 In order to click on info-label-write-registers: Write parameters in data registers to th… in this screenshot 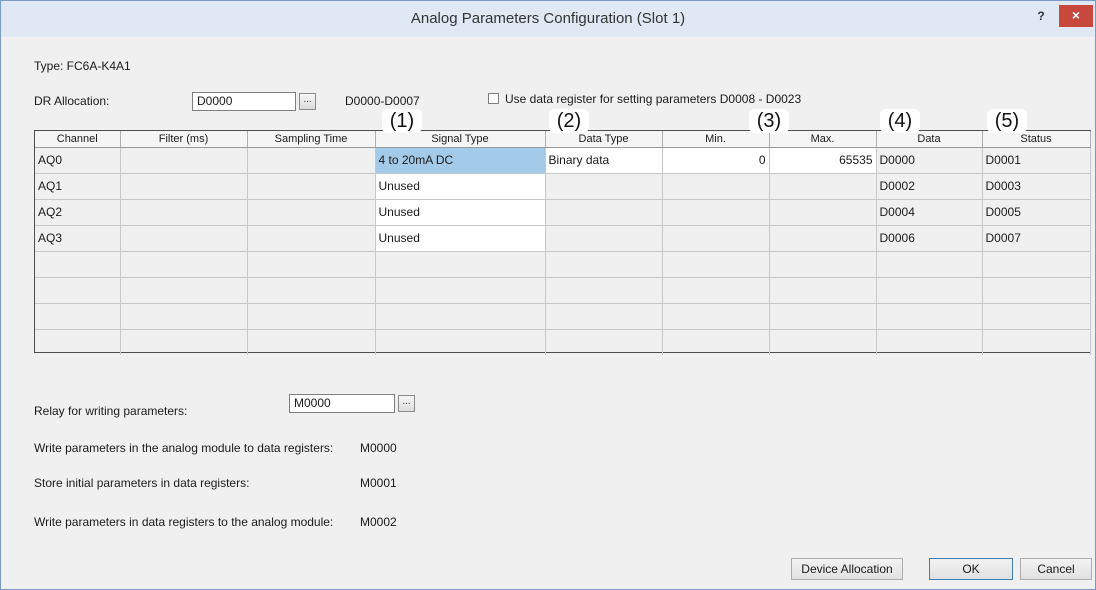, I will do `click(184, 522)`.